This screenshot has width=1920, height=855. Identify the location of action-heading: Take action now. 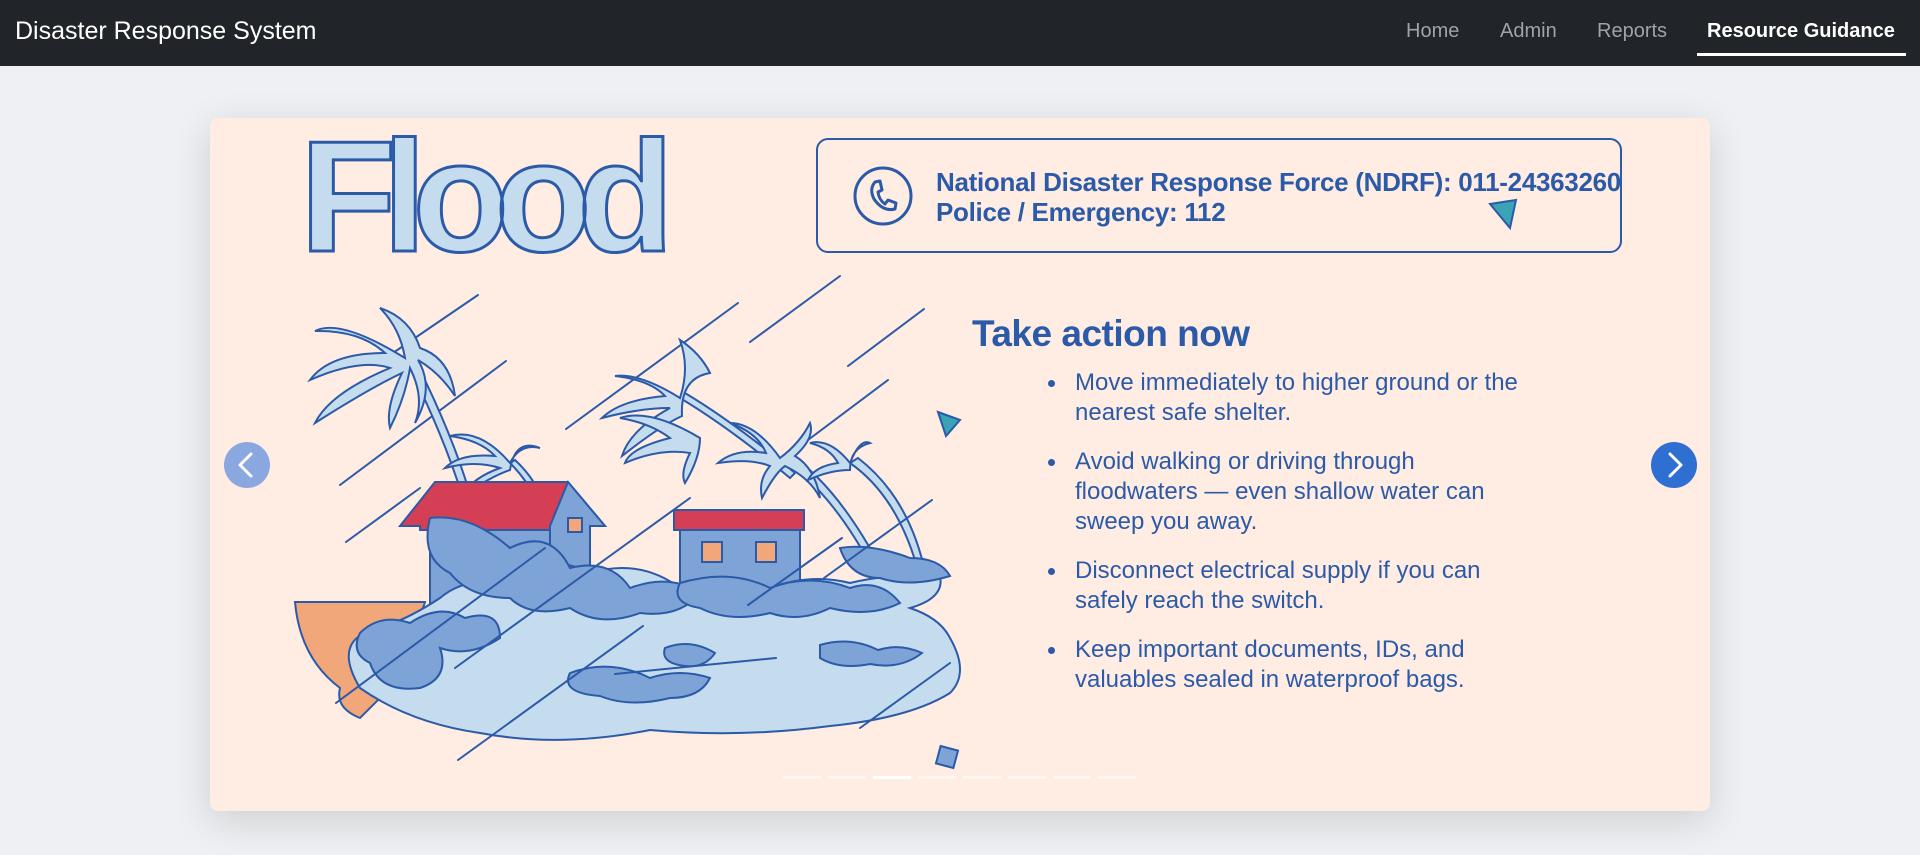
(1111, 333).